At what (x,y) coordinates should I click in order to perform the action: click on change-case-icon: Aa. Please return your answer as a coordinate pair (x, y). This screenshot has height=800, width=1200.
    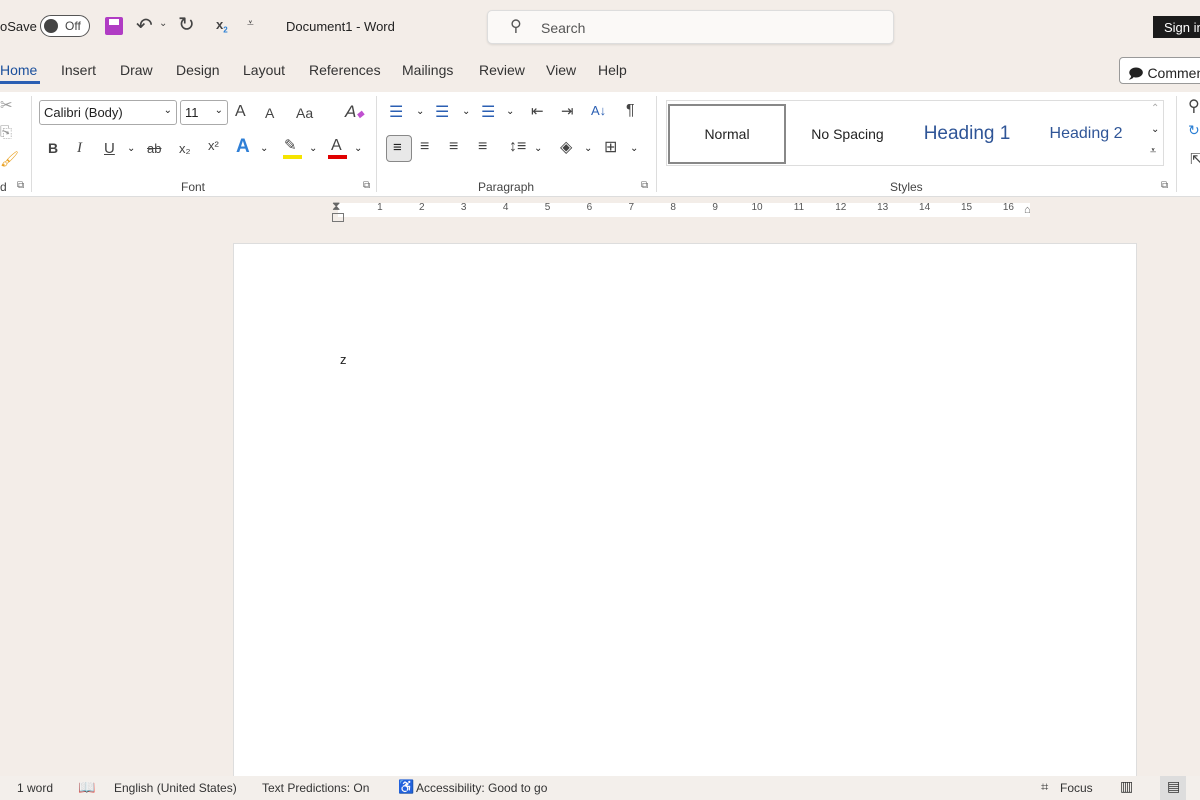
    Looking at the image, I should click on (304, 113).